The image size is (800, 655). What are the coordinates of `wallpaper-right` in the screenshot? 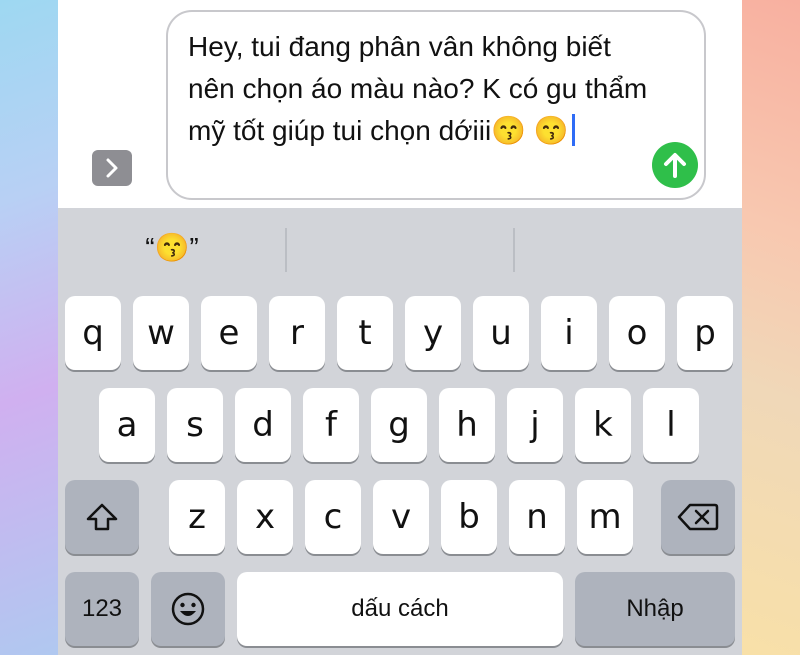 It's located at (771, 327).